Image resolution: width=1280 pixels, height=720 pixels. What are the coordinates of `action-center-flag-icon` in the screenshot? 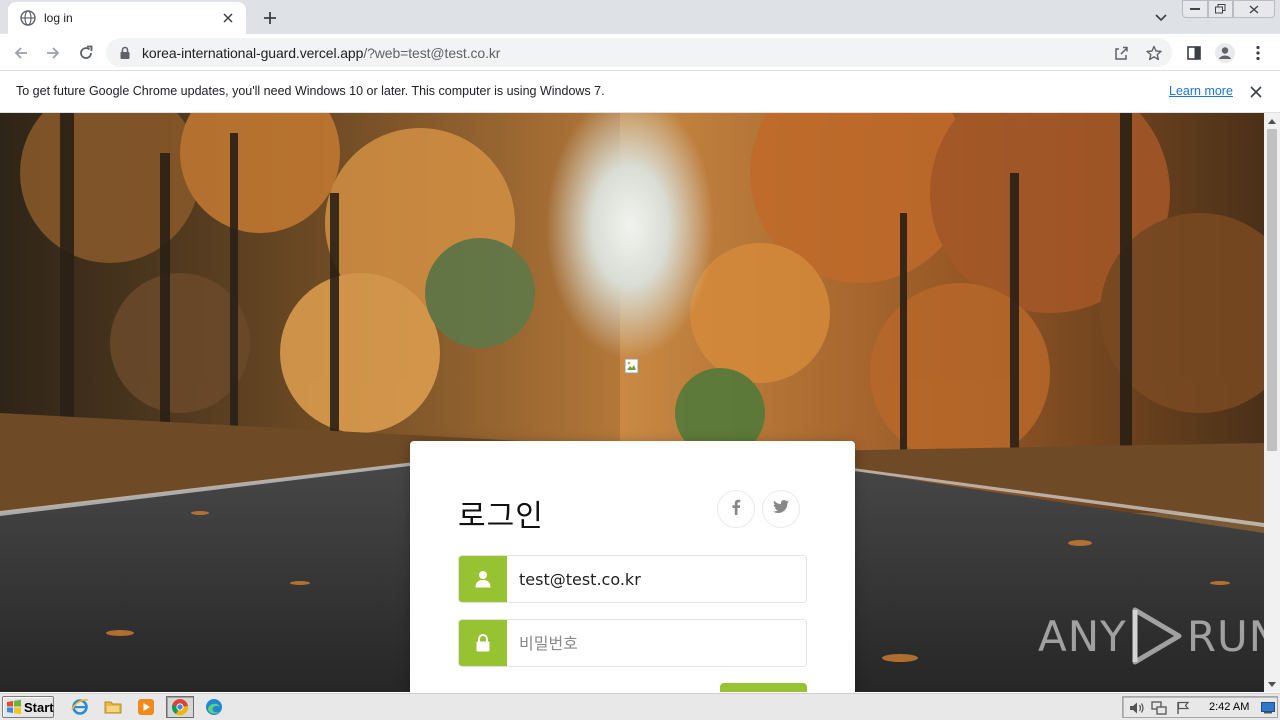 It's located at (1183, 708).